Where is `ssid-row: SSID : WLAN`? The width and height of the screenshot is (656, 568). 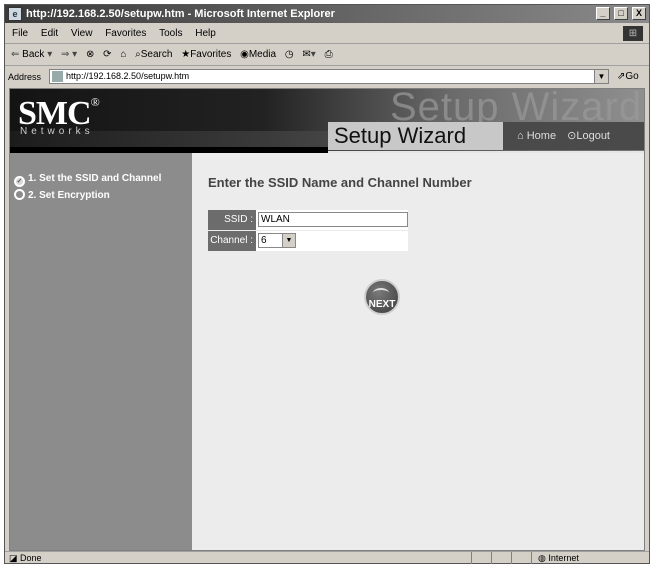 ssid-row: SSID : WLAN is located at coordinates (308, 220).